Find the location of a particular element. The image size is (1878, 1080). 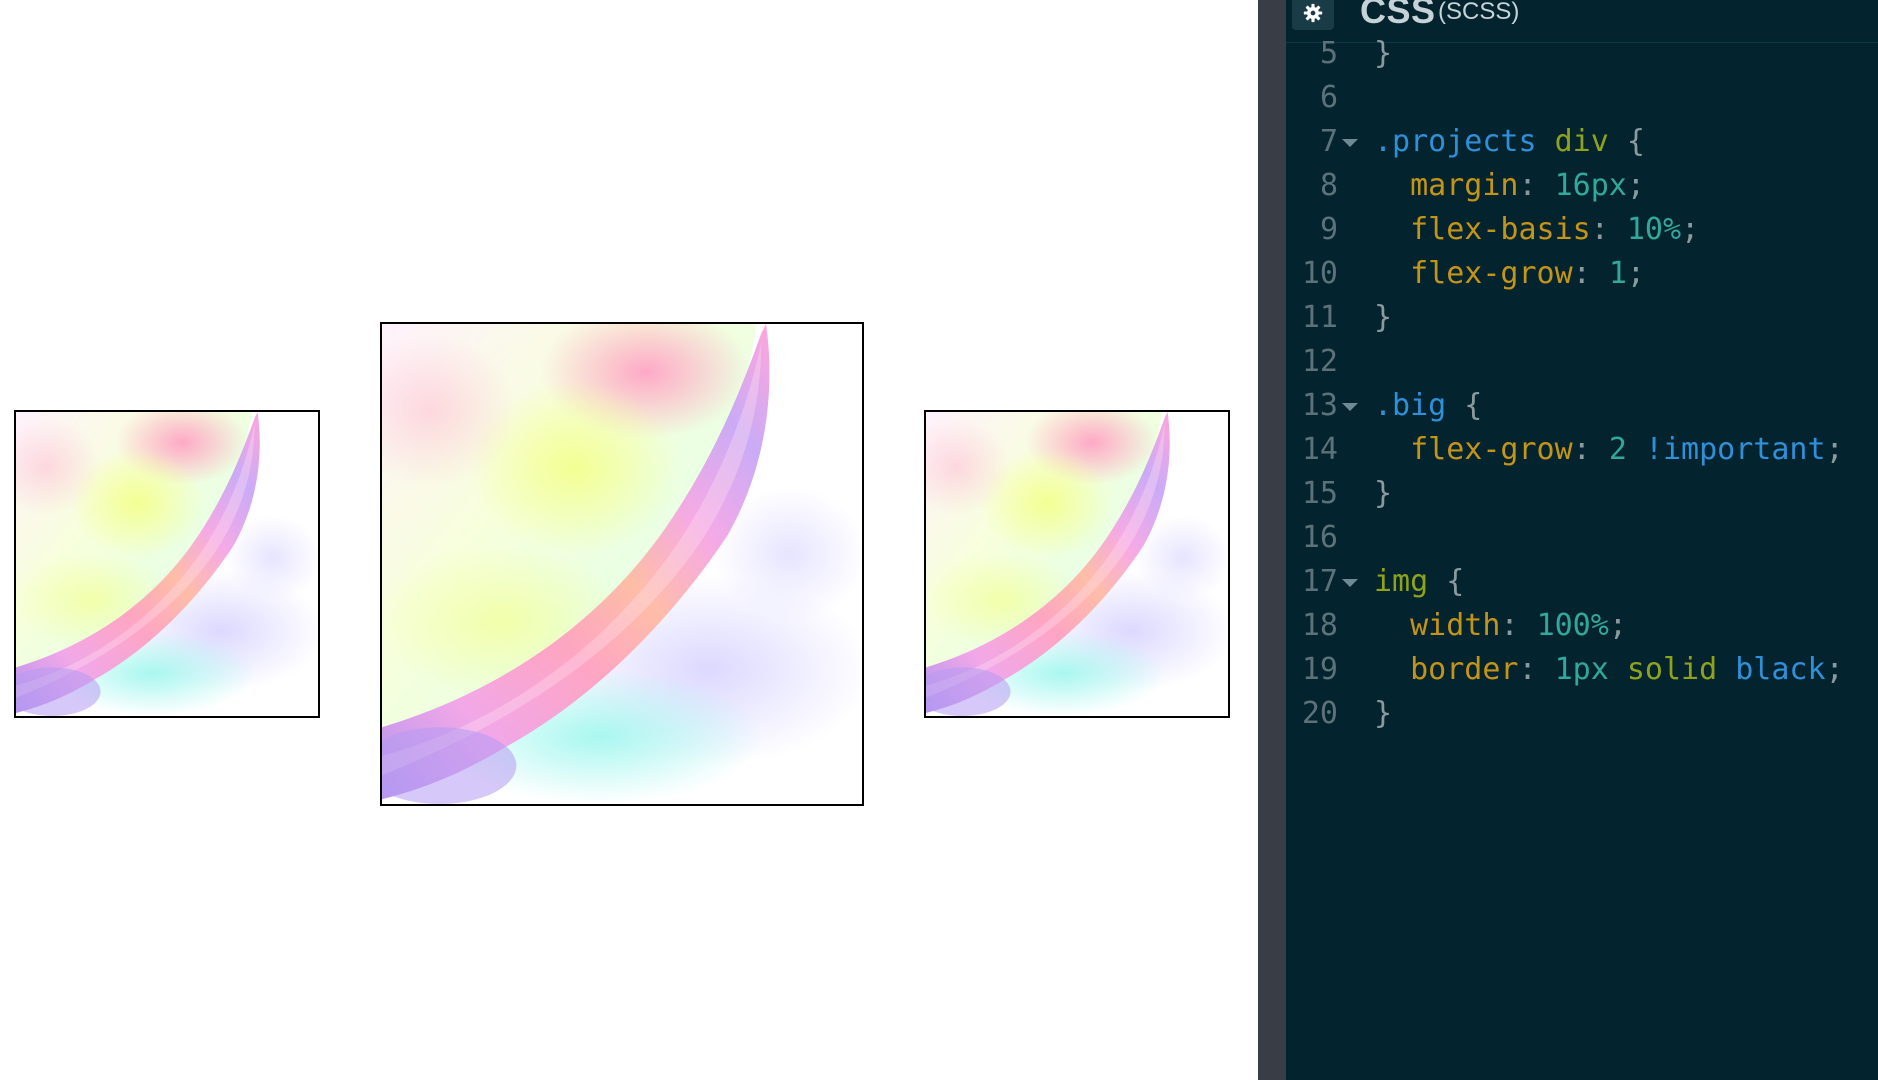

code-line: 5} is located at coordinates (1582, 54).